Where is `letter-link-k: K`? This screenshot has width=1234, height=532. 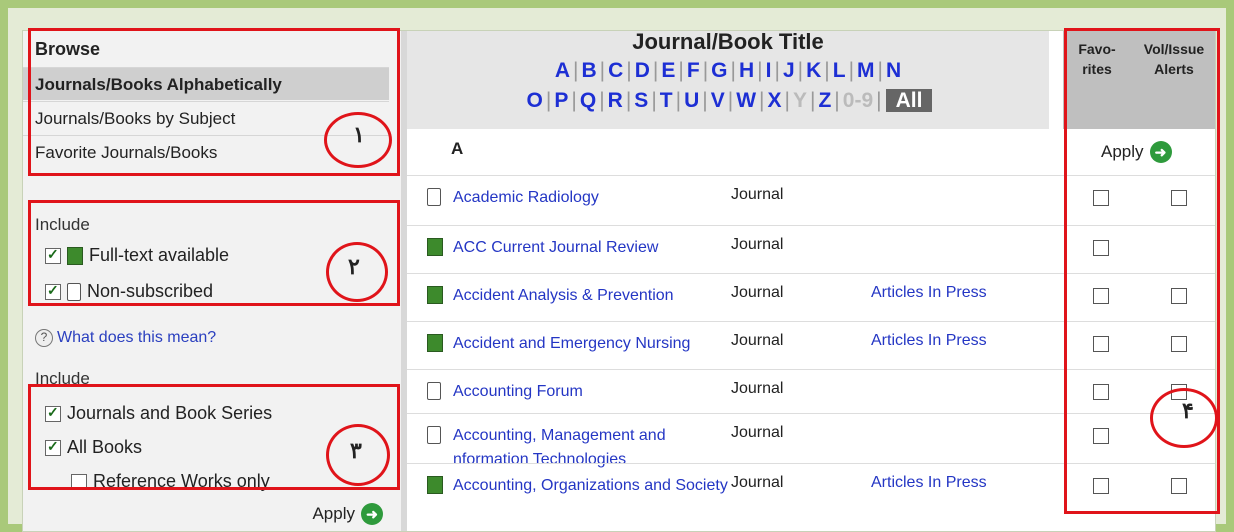
letter-link-k: K is located at coordinates (813, 70).